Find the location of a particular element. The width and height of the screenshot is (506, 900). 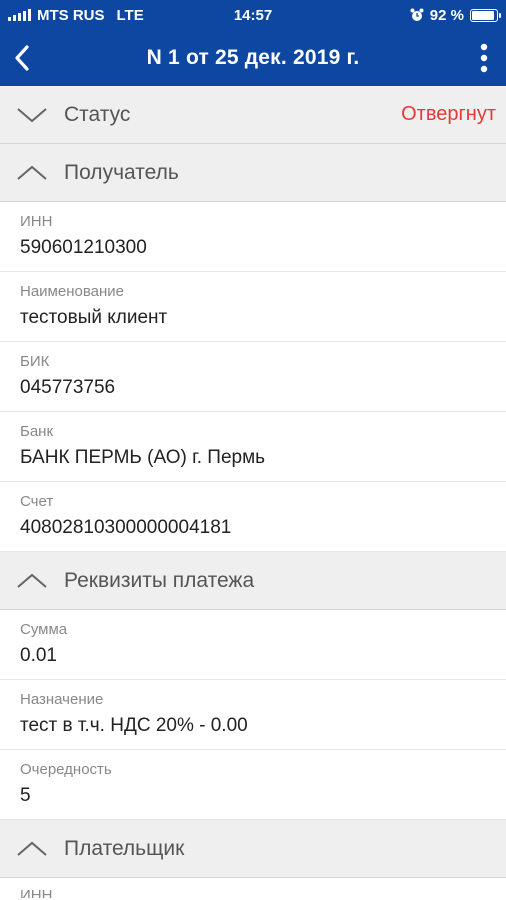

section-status-label: Статус is located at coordinates (97, 114).